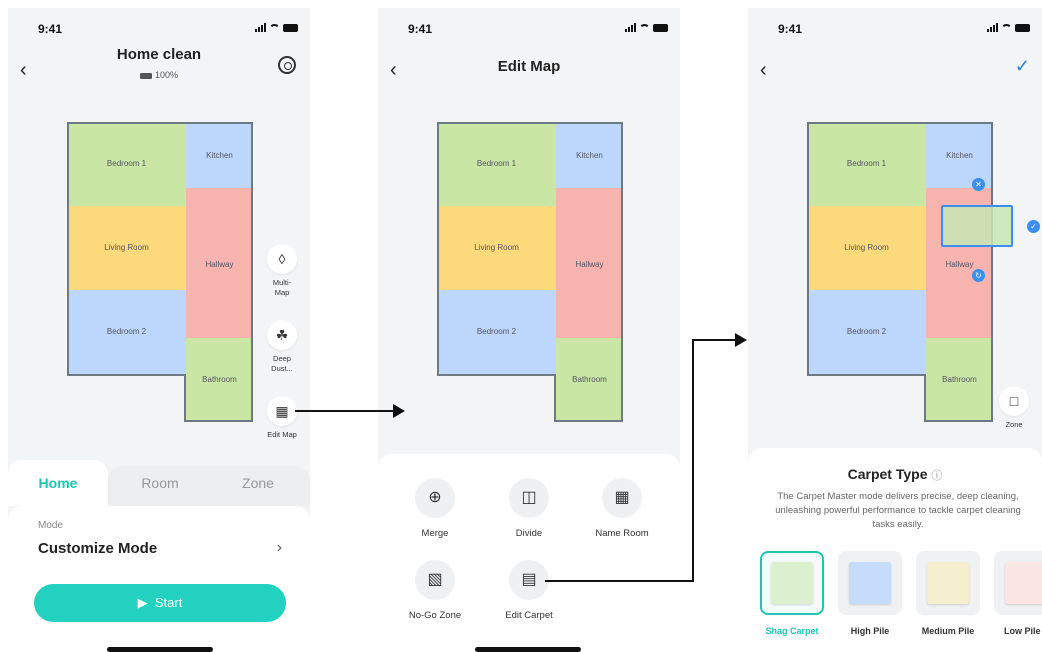 Image resolution: width=1042 pixels, height=652 pixels. Describe the element at coordinates (948, 631) in the screenshot. I see `carpet-label-medium-pile: Medium Pile` at that location.